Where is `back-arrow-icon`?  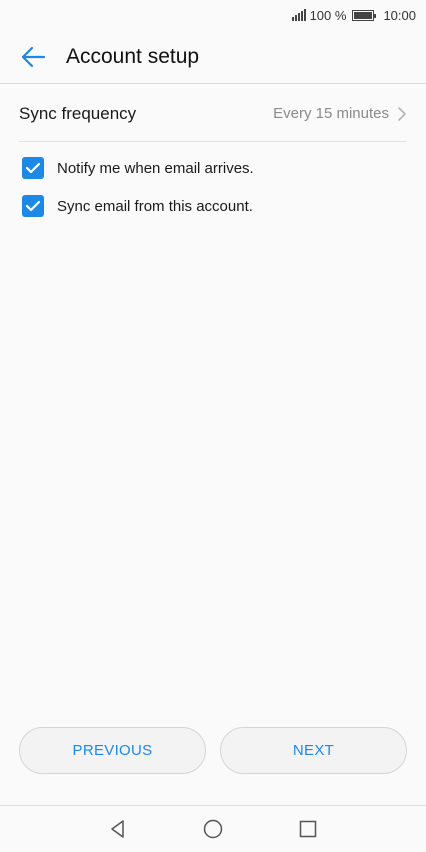 back-arrow-icon is located at coordinates (33, 56).